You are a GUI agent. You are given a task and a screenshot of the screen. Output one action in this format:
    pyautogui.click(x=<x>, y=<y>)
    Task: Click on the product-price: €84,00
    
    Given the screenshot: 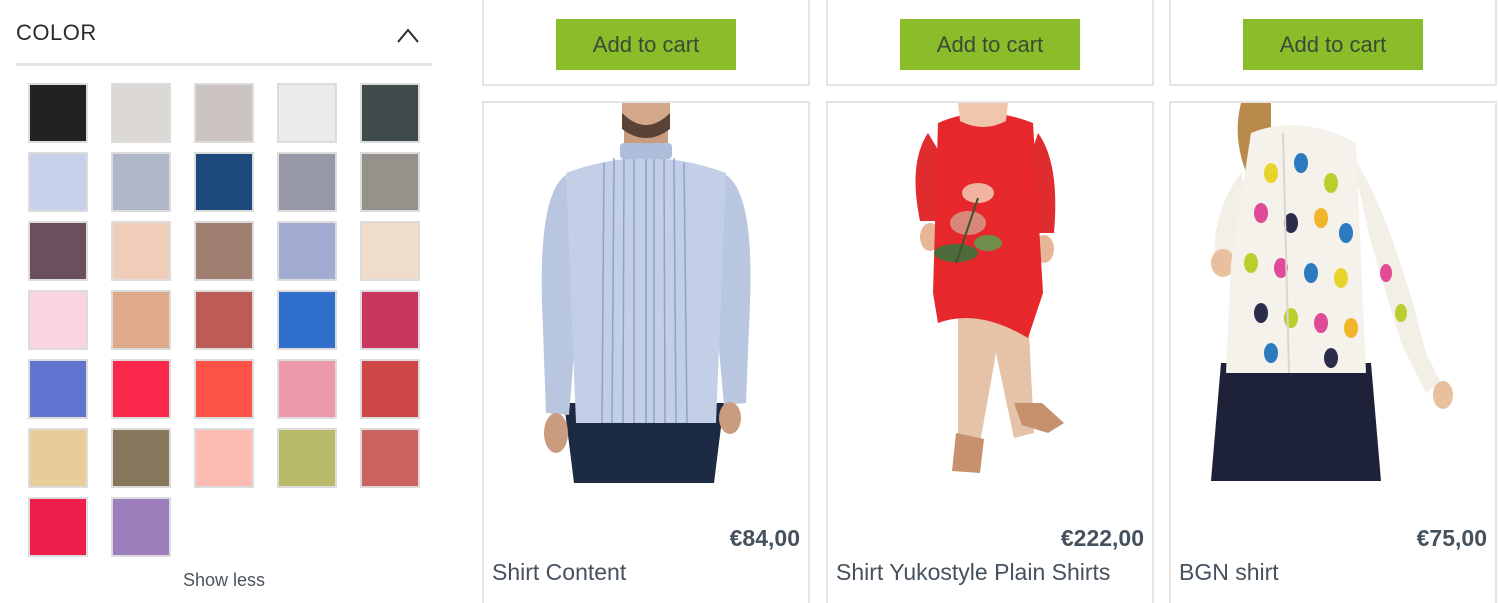 What is the action you would take?
    pyautogui.click(x=764, y=538)
    